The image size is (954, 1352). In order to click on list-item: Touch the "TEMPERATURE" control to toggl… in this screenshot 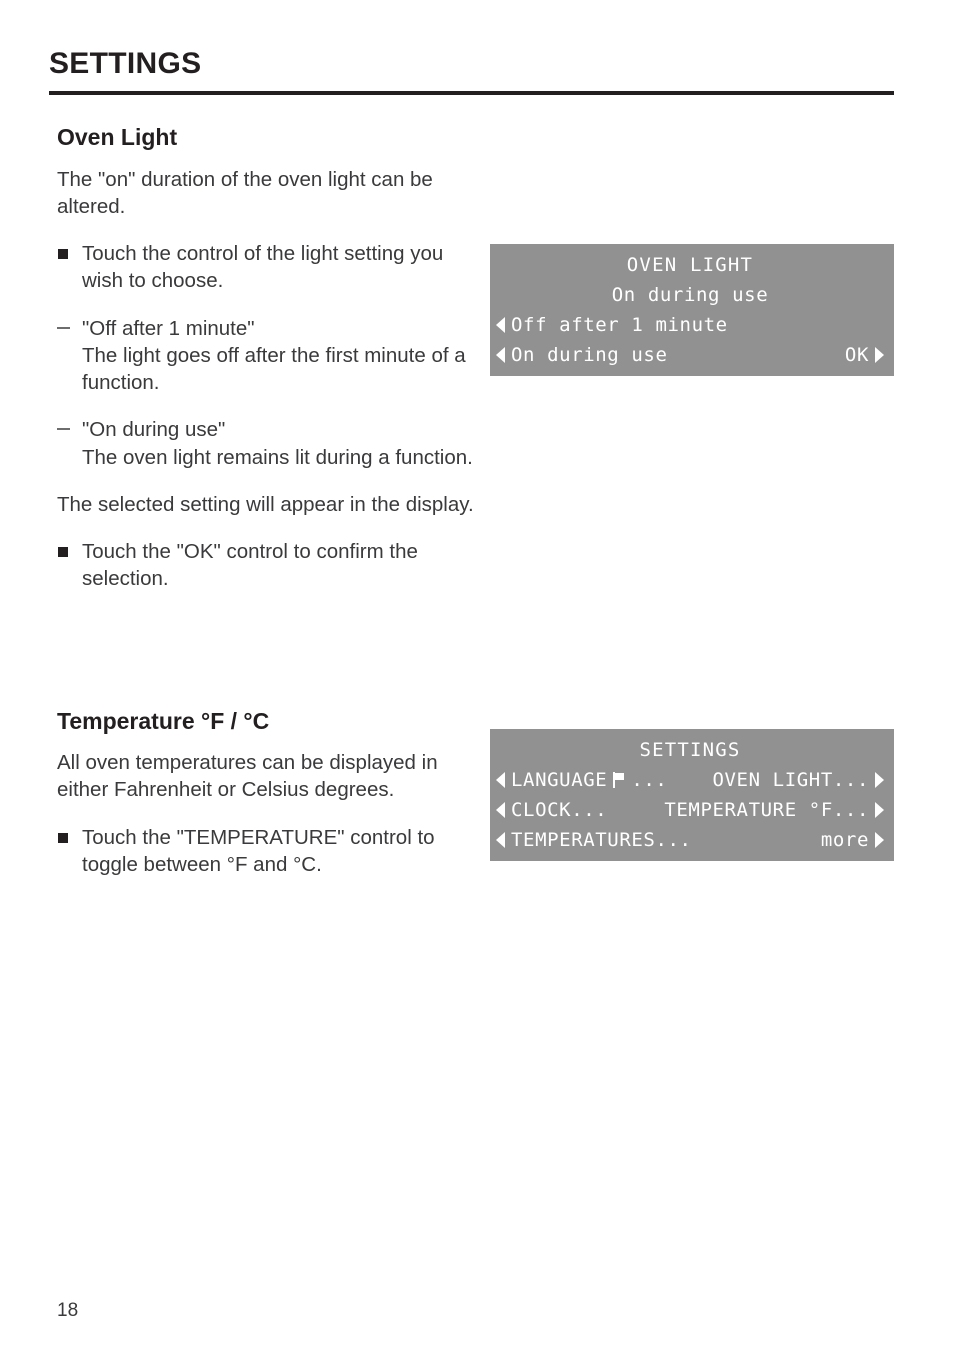, I will do `click(267, 851)`.